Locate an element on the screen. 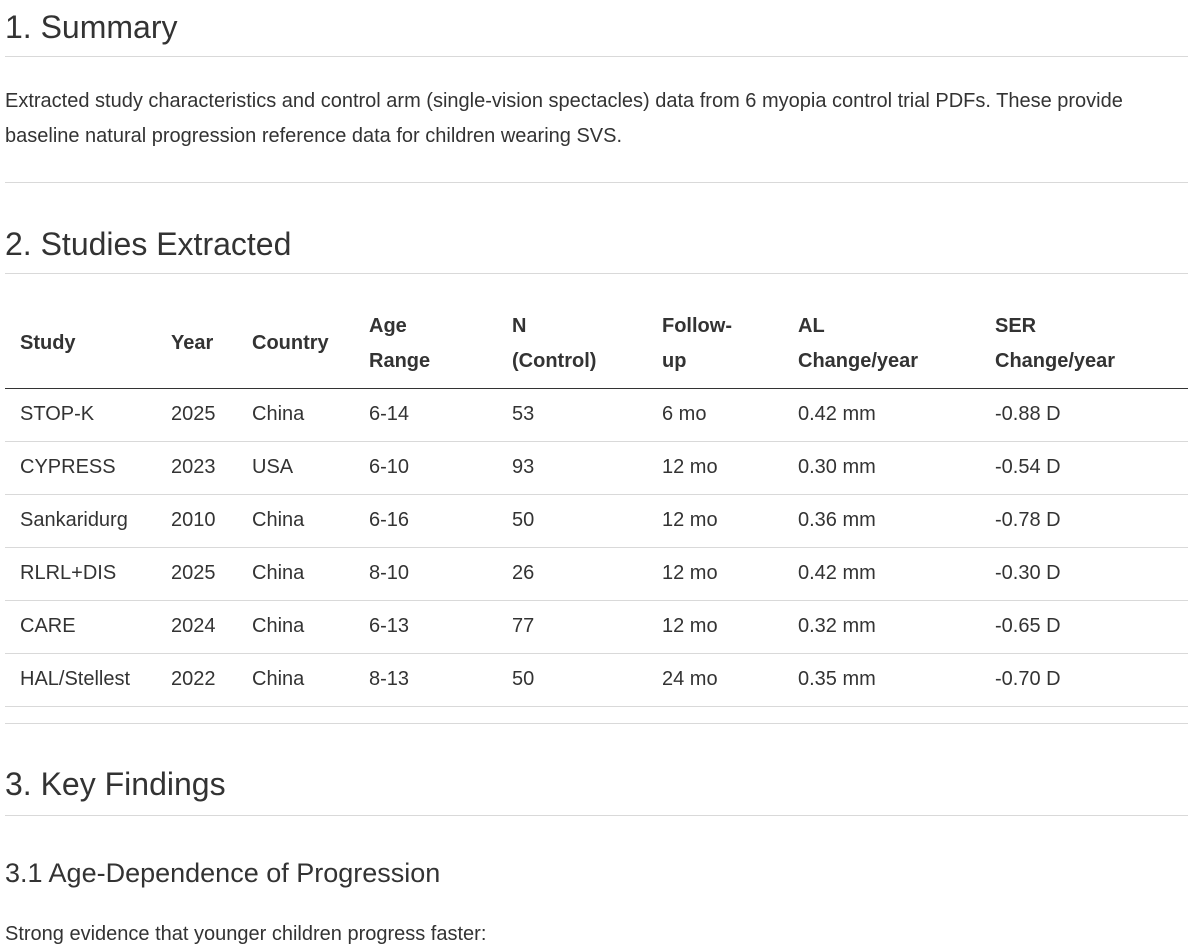  table-cell: -0.78 D is located at coordinates (1084, 521).